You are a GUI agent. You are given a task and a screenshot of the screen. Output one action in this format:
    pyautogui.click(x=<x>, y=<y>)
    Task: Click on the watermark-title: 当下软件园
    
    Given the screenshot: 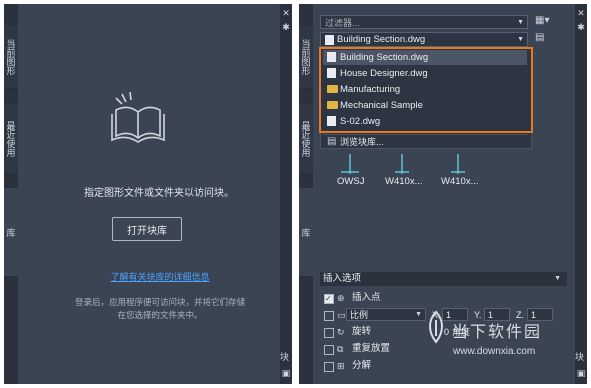 What is the action you would take?
    pyautogui.click(x=497, y=332)
    